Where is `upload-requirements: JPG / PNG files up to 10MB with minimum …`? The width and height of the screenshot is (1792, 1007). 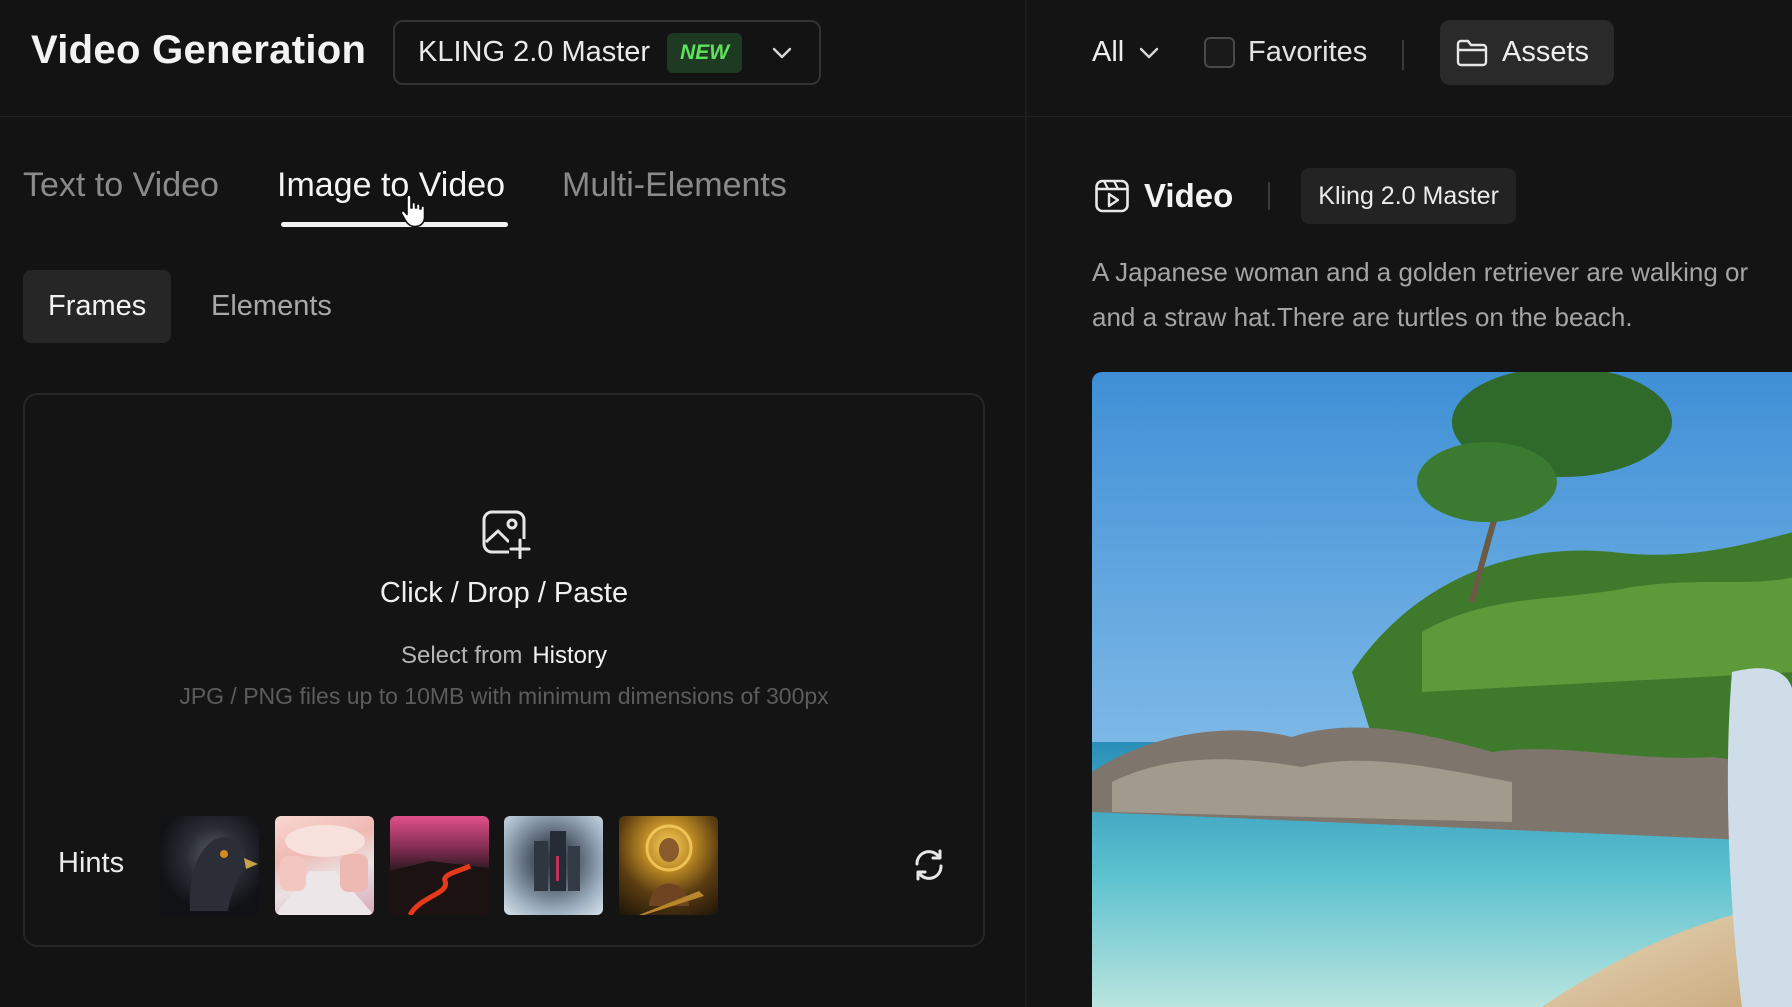
upload-requirements: JPG / PNG files up to 10MB with minimum … is located at coordinates (504, 696).